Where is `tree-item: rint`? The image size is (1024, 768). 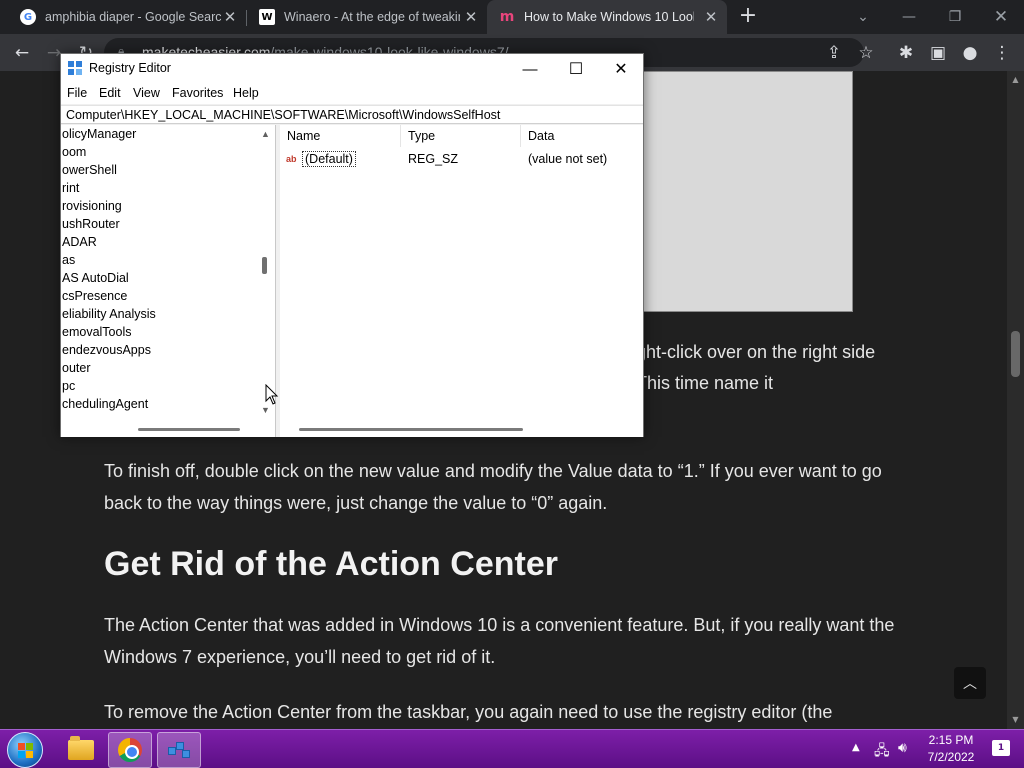
tree-item: rint is located at coordinates (70, 188).